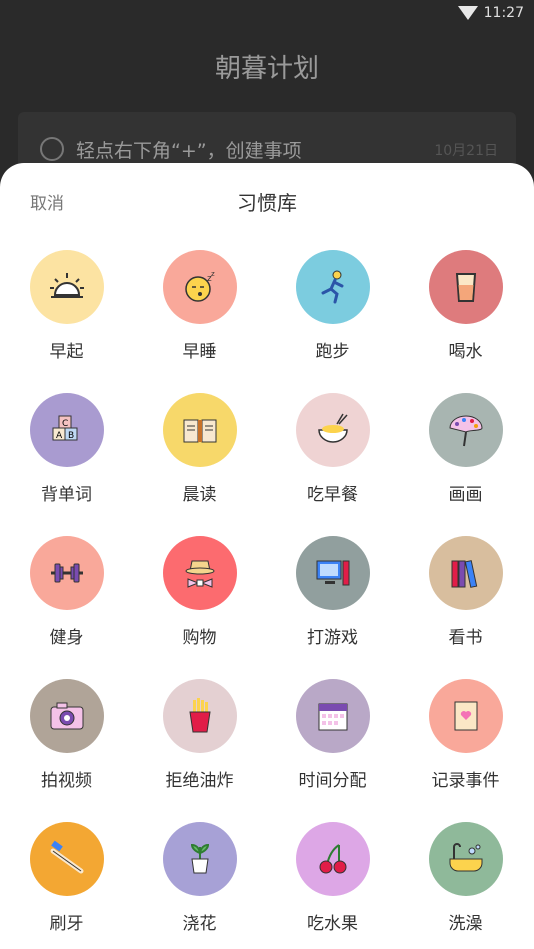 Image resolution: width=534 pixels, height=949 pixels. I want to click on habit-item: 打游戏, so click(332, 607).